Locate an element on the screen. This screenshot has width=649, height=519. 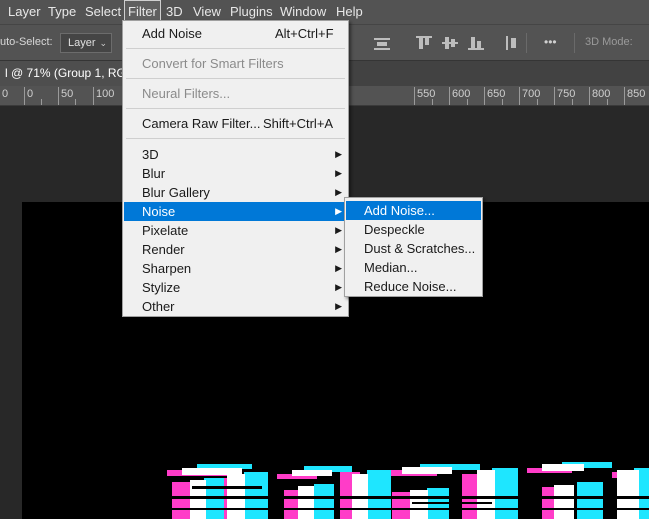
distribute-icon is located at coordinates (512, 43).